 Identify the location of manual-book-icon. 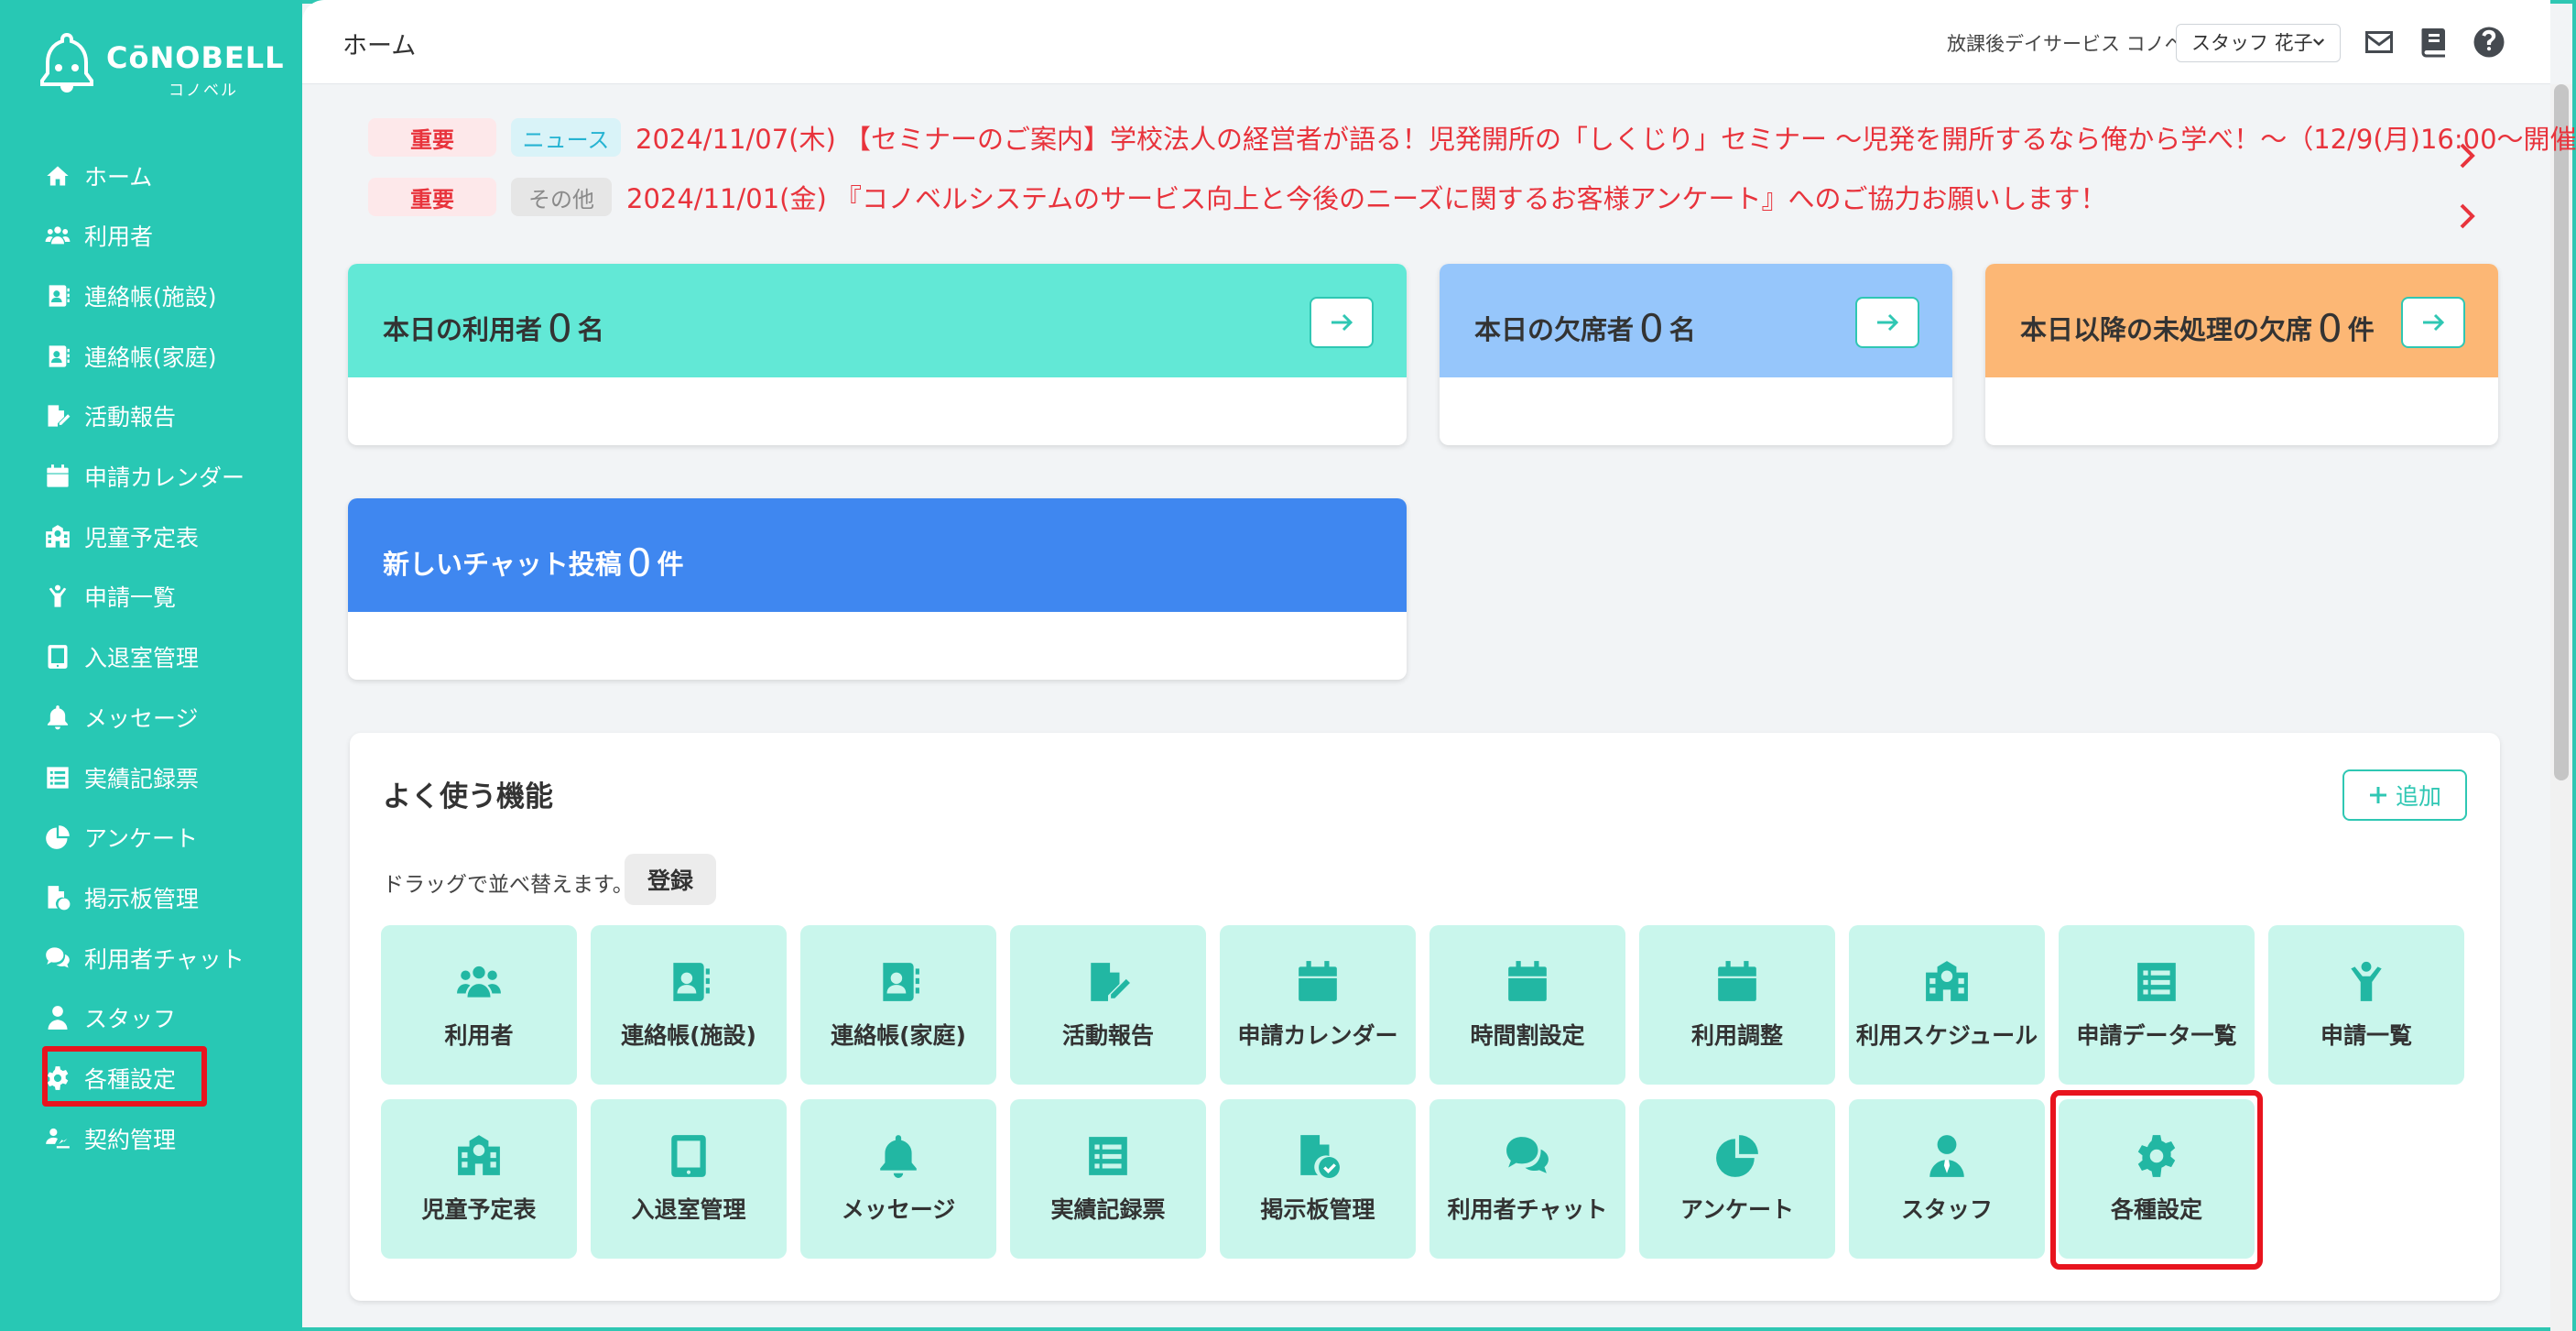
(2434, 43).